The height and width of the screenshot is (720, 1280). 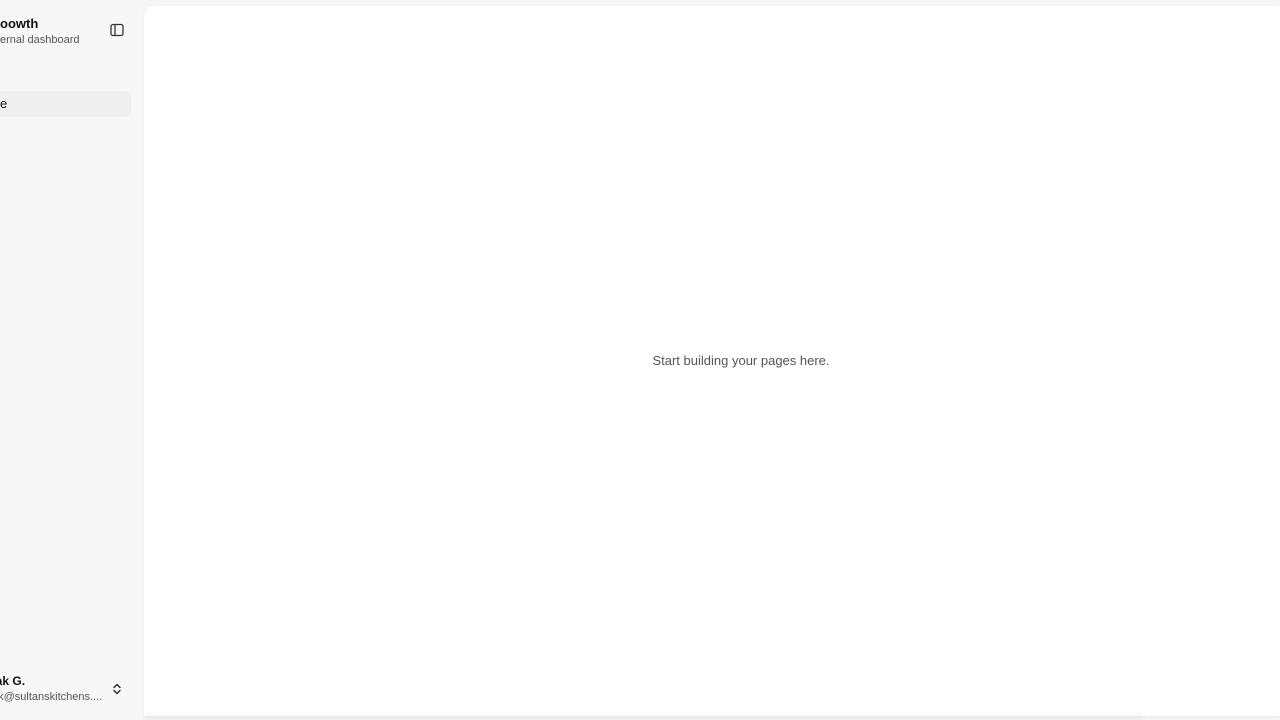 What do you see at coordinates (13, 681) in the screenshot?
I see `user-name: aak G.` at bounding box center [13, 681].